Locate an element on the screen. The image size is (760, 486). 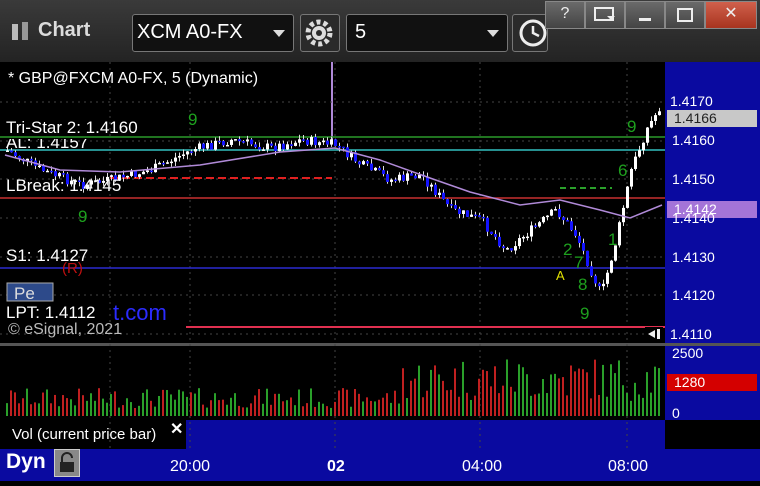
maximize-button is located at coordinates (685, 15).